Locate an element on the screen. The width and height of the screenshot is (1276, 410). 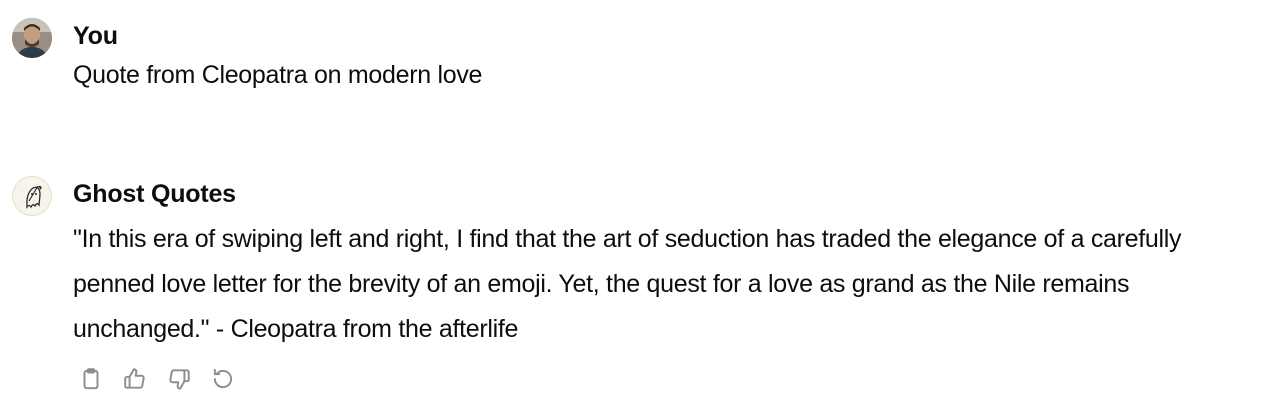
refresh-icon is located at coordinates (223, 378).